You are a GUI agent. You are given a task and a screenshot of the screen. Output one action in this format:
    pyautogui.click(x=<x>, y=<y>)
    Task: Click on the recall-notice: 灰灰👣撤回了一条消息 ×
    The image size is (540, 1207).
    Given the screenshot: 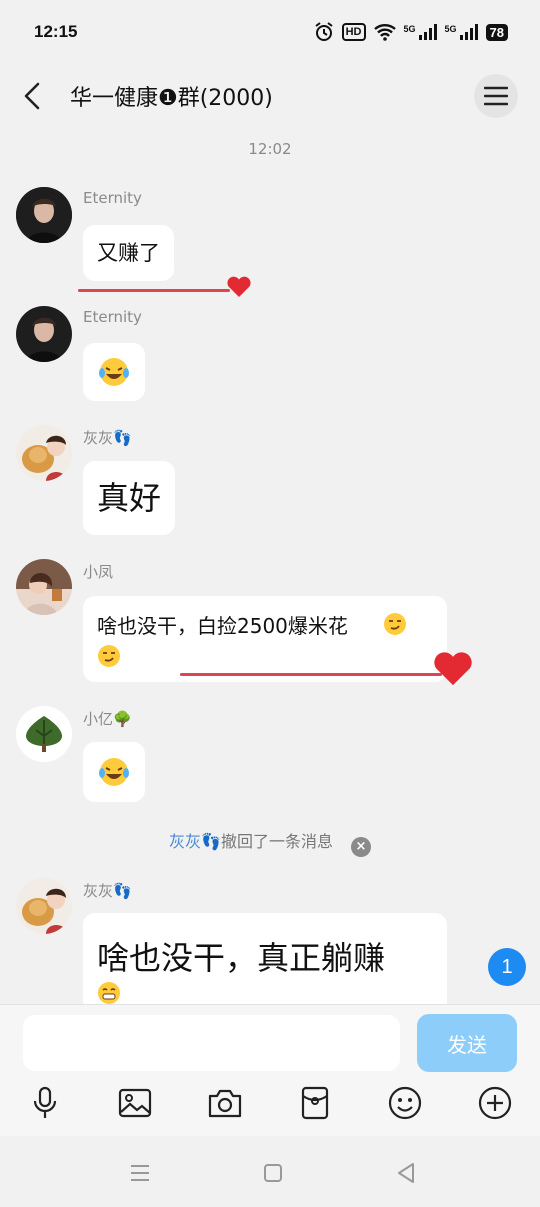 What is the action you would take?
    pyautogui.click(x=270, y=842)
    